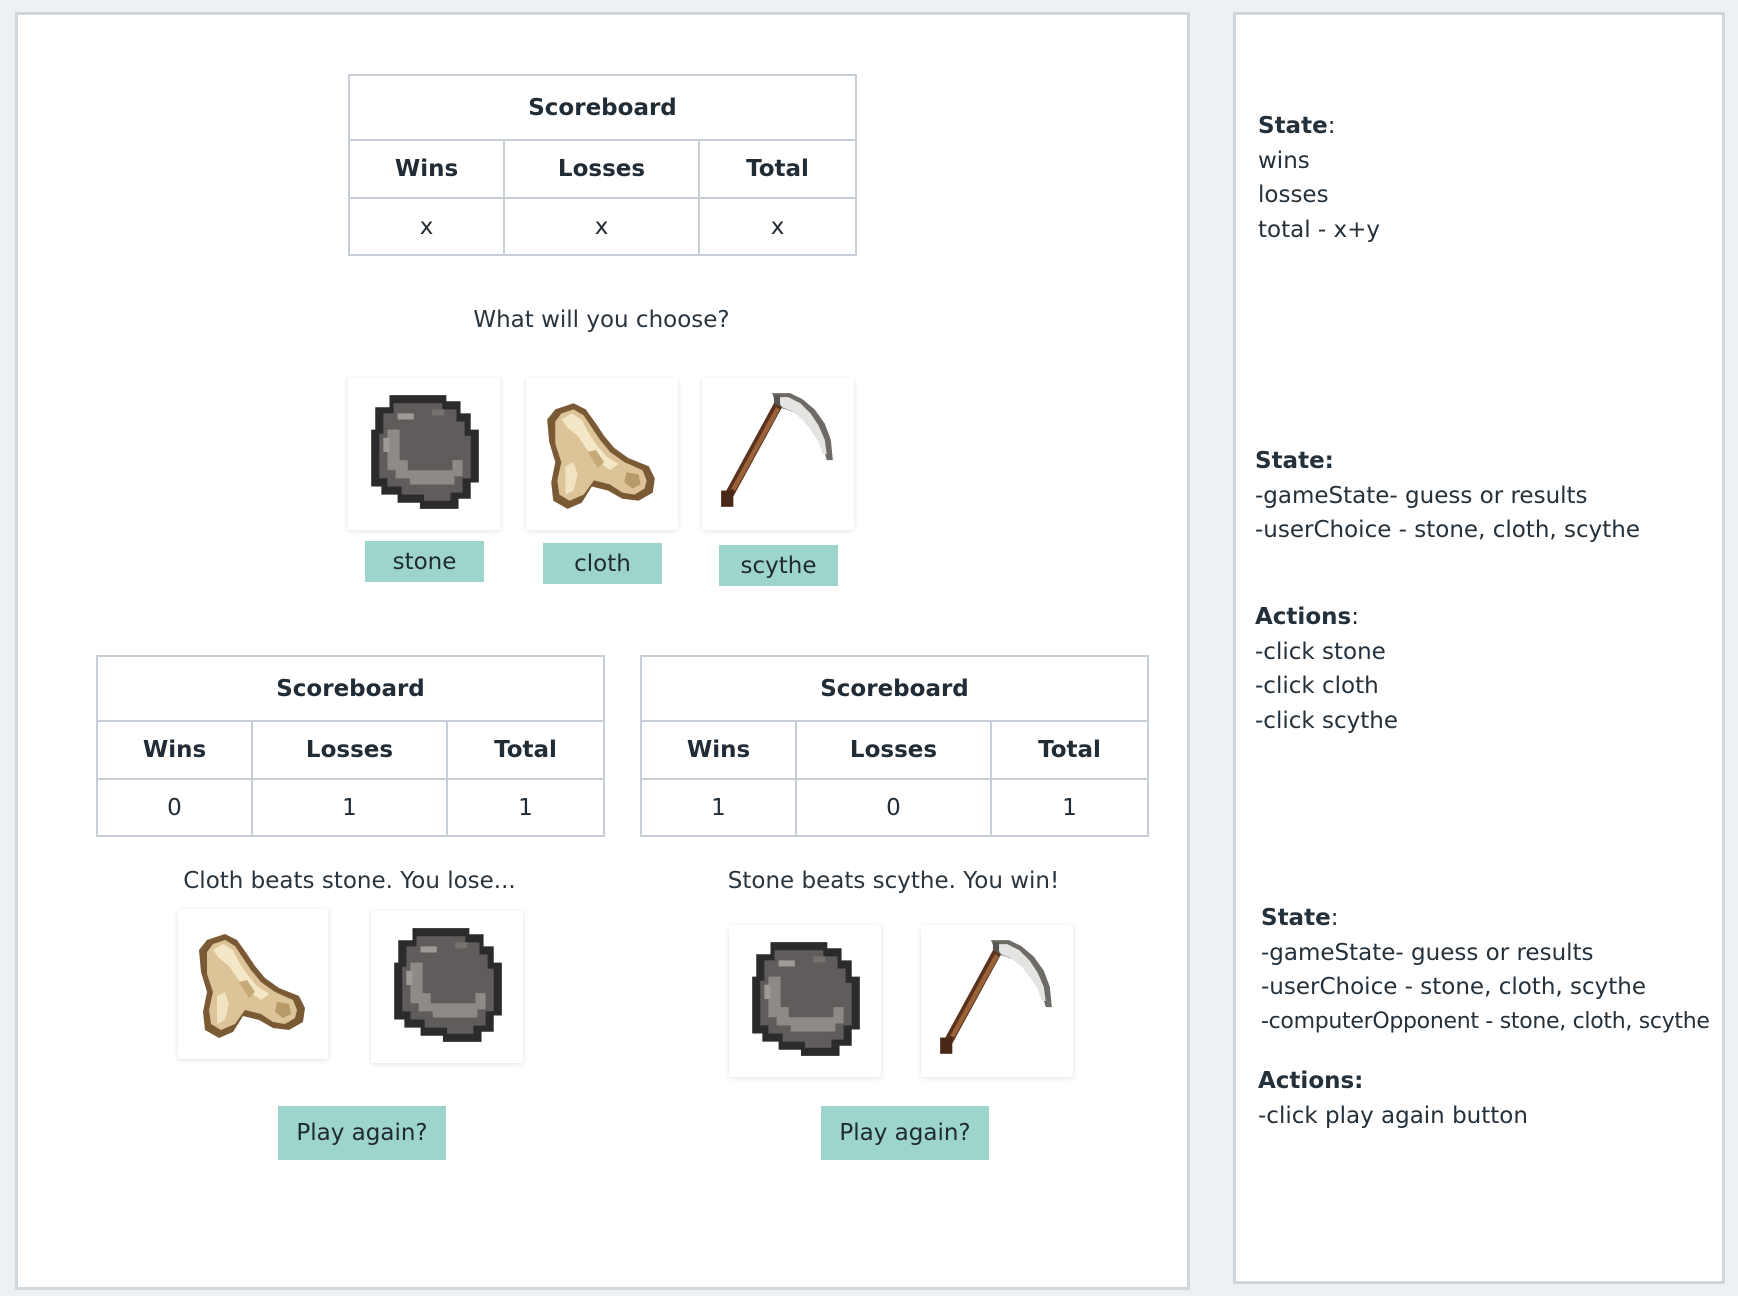  Describe the element at coordinates (1320, 651) in the screenshot. I see `notes-line: -click stone` at that location.